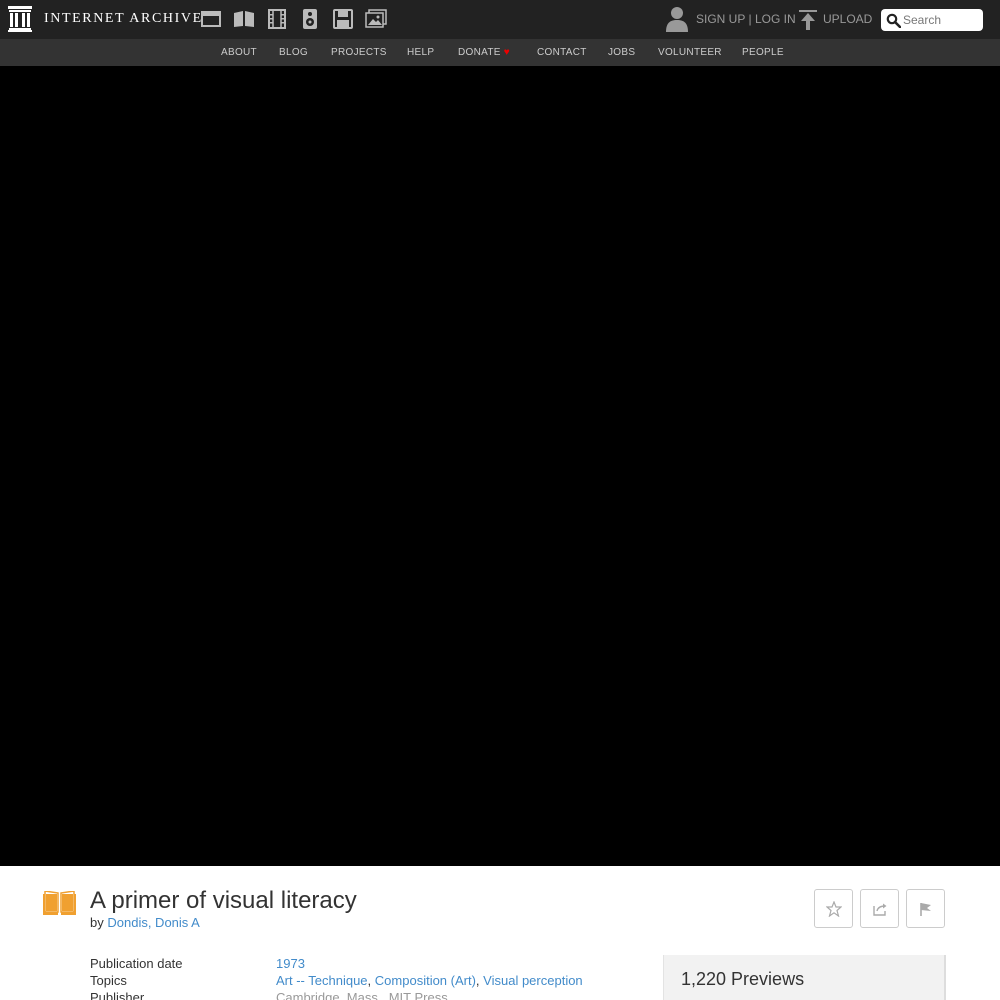 The image size is (1000, 1000). What do you see at coordinates (763, 52) in the screenshot?
I see `nav-people: PEOPLE` at bounding box center [763, 52].